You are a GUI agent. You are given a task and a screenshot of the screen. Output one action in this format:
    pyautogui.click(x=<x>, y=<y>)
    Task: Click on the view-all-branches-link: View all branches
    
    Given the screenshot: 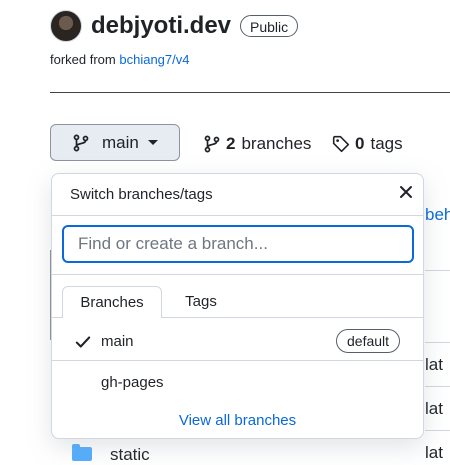 What is the action you would take?
    pyautogui.click(x=237, y=420)
    